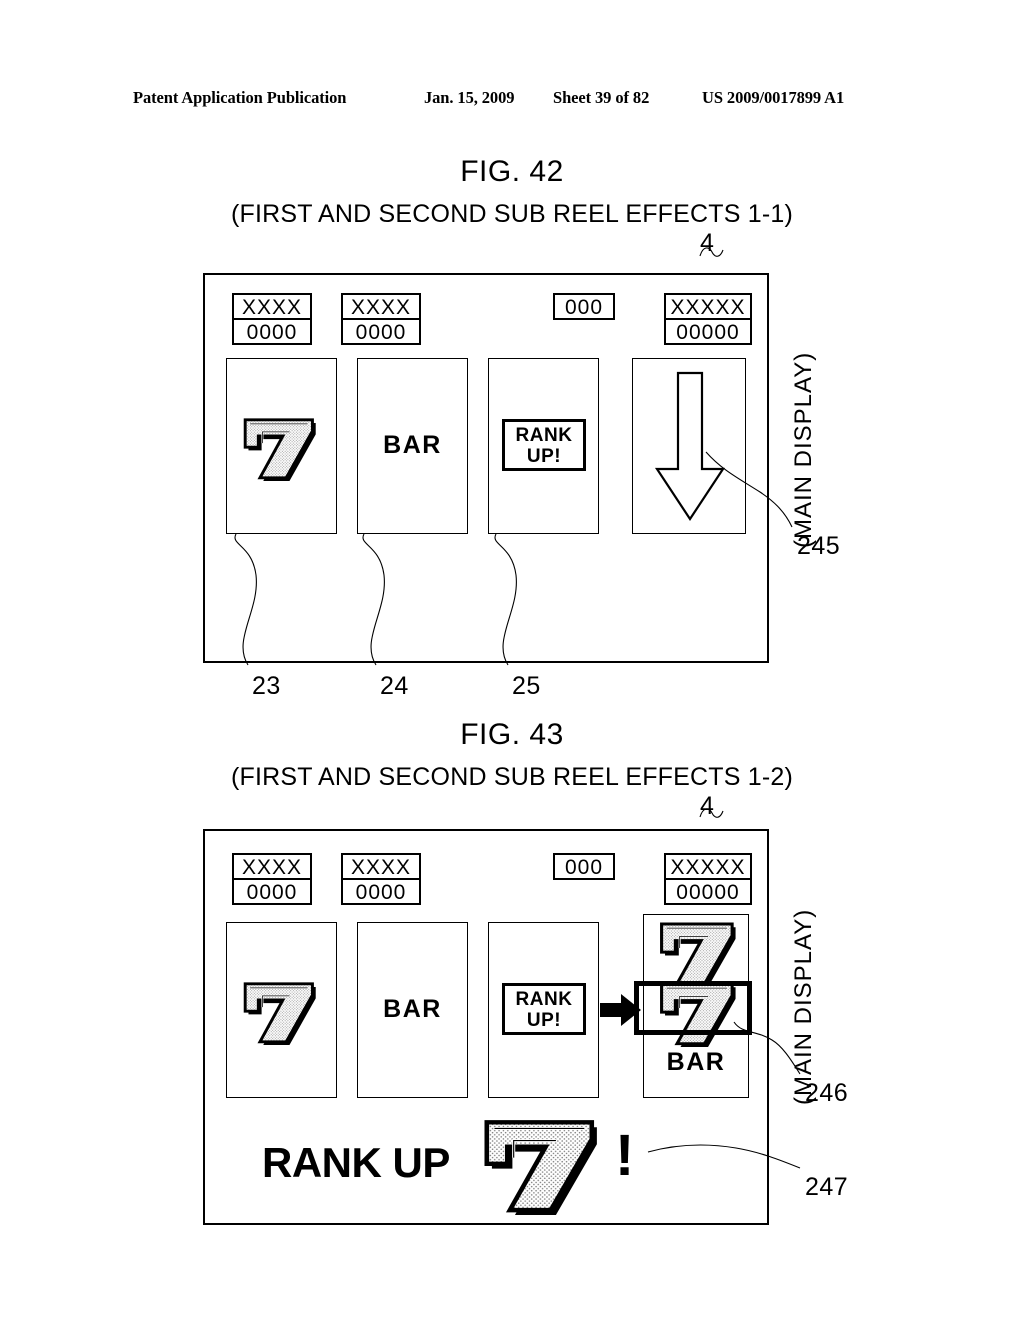 Image resolution: width=1024 pixels, height=1320 pixels. Describe the element at coordinates (272, 332) in the screenshot. I see `fig-42-info-box-1-bottom: 0000` at that location.